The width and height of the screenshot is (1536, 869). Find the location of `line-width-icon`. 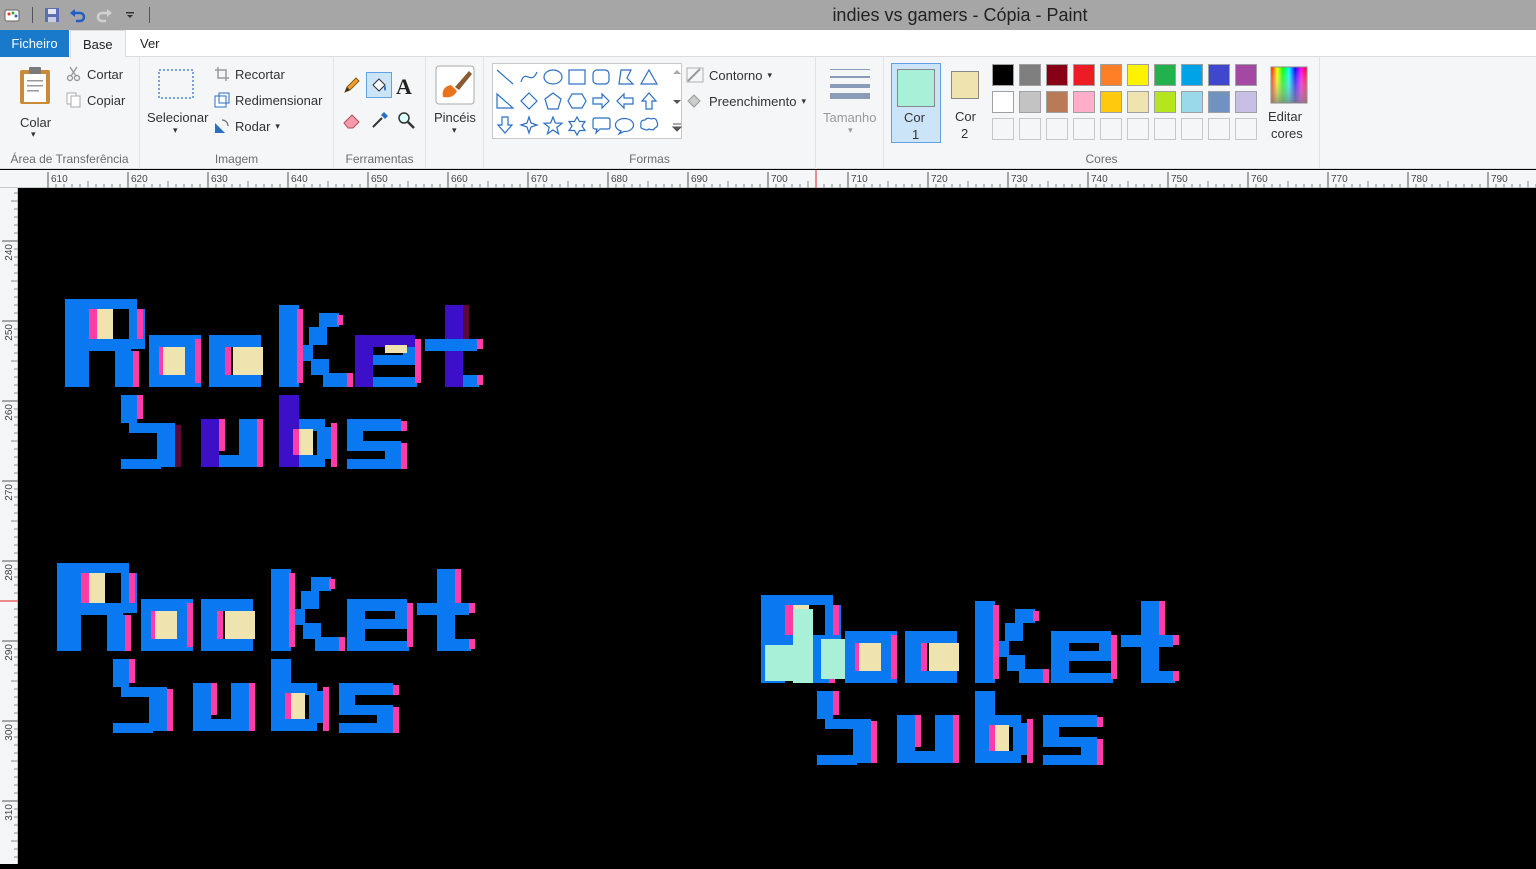

line-width-icon is located at coordinates (850, 84).